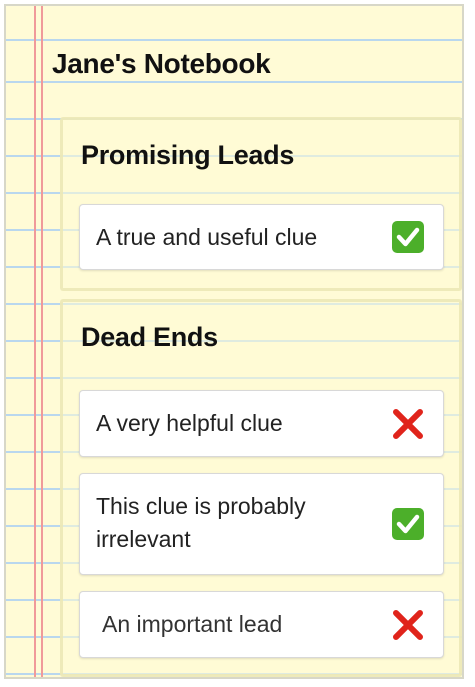  Describe the element at coordinates (188, 155) in the screenshot. I see `section-title: Promising Leads` at that location.